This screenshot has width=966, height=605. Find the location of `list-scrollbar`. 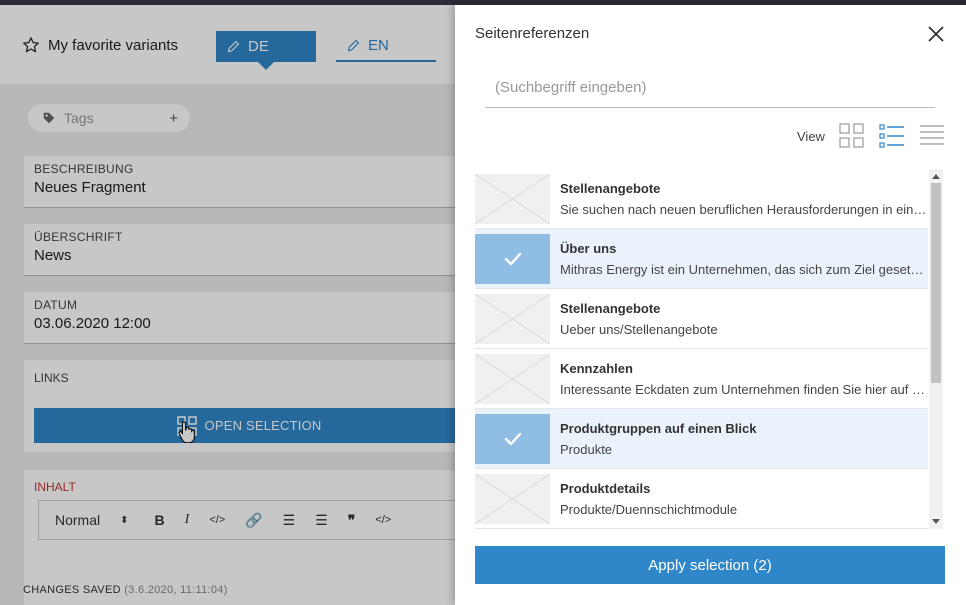

list-scrollbar is located at coordinates (936, 349).